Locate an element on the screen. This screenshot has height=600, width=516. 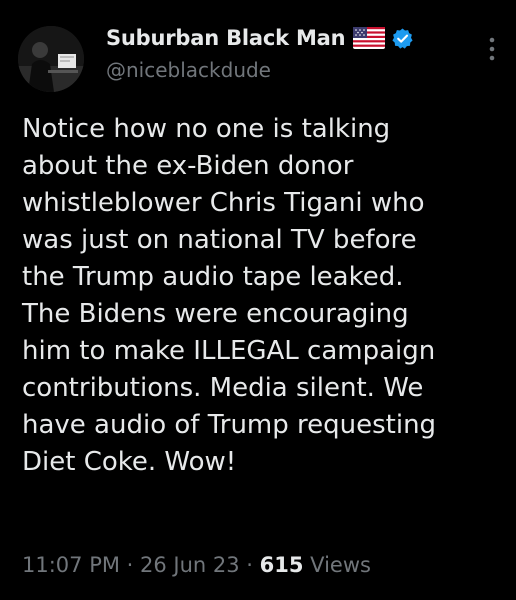
author-handle: @niceblackdude is located at coordinates (188, 70).